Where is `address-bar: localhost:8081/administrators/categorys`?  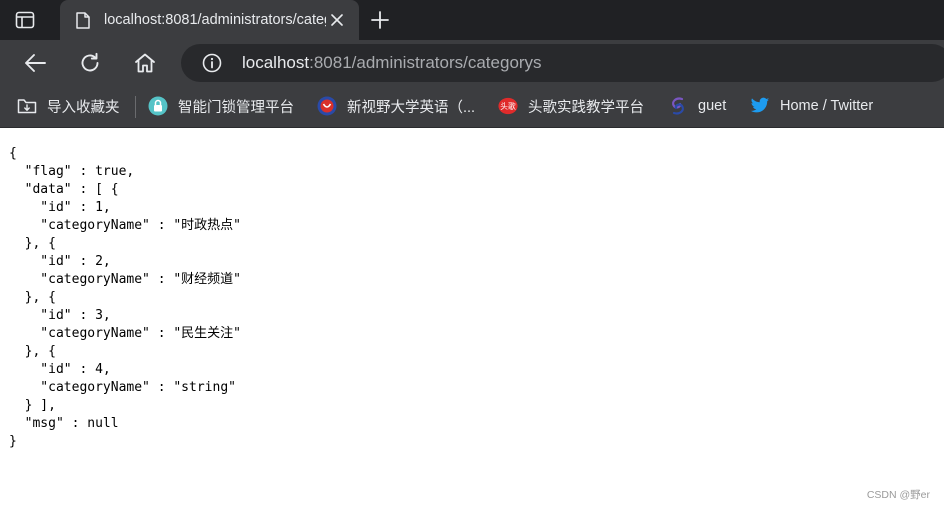
address-bar: localhost:8081/administrators/categorys is located at coordinates (562, 63).